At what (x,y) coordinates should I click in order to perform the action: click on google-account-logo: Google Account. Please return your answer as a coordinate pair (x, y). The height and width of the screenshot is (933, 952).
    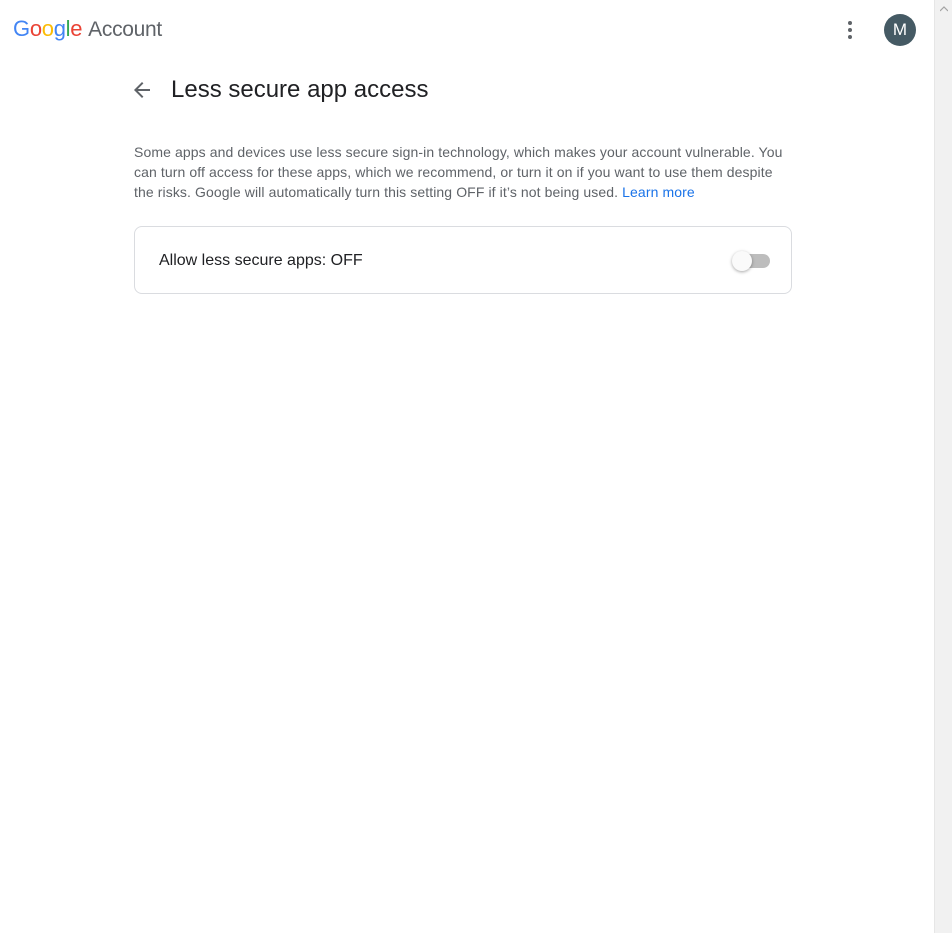
    Looking at the image, I should click on (87, 31).